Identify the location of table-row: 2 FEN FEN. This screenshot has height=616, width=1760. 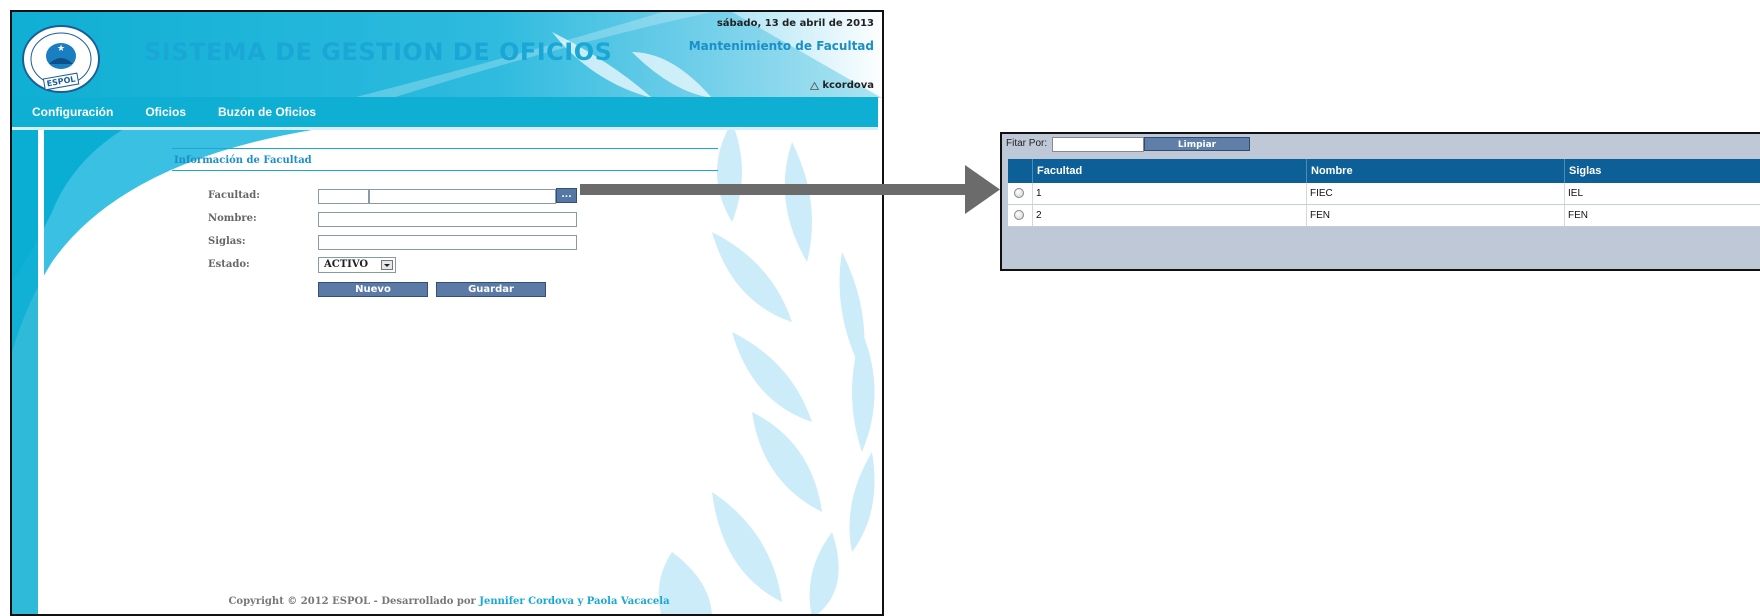
(1384, 216).